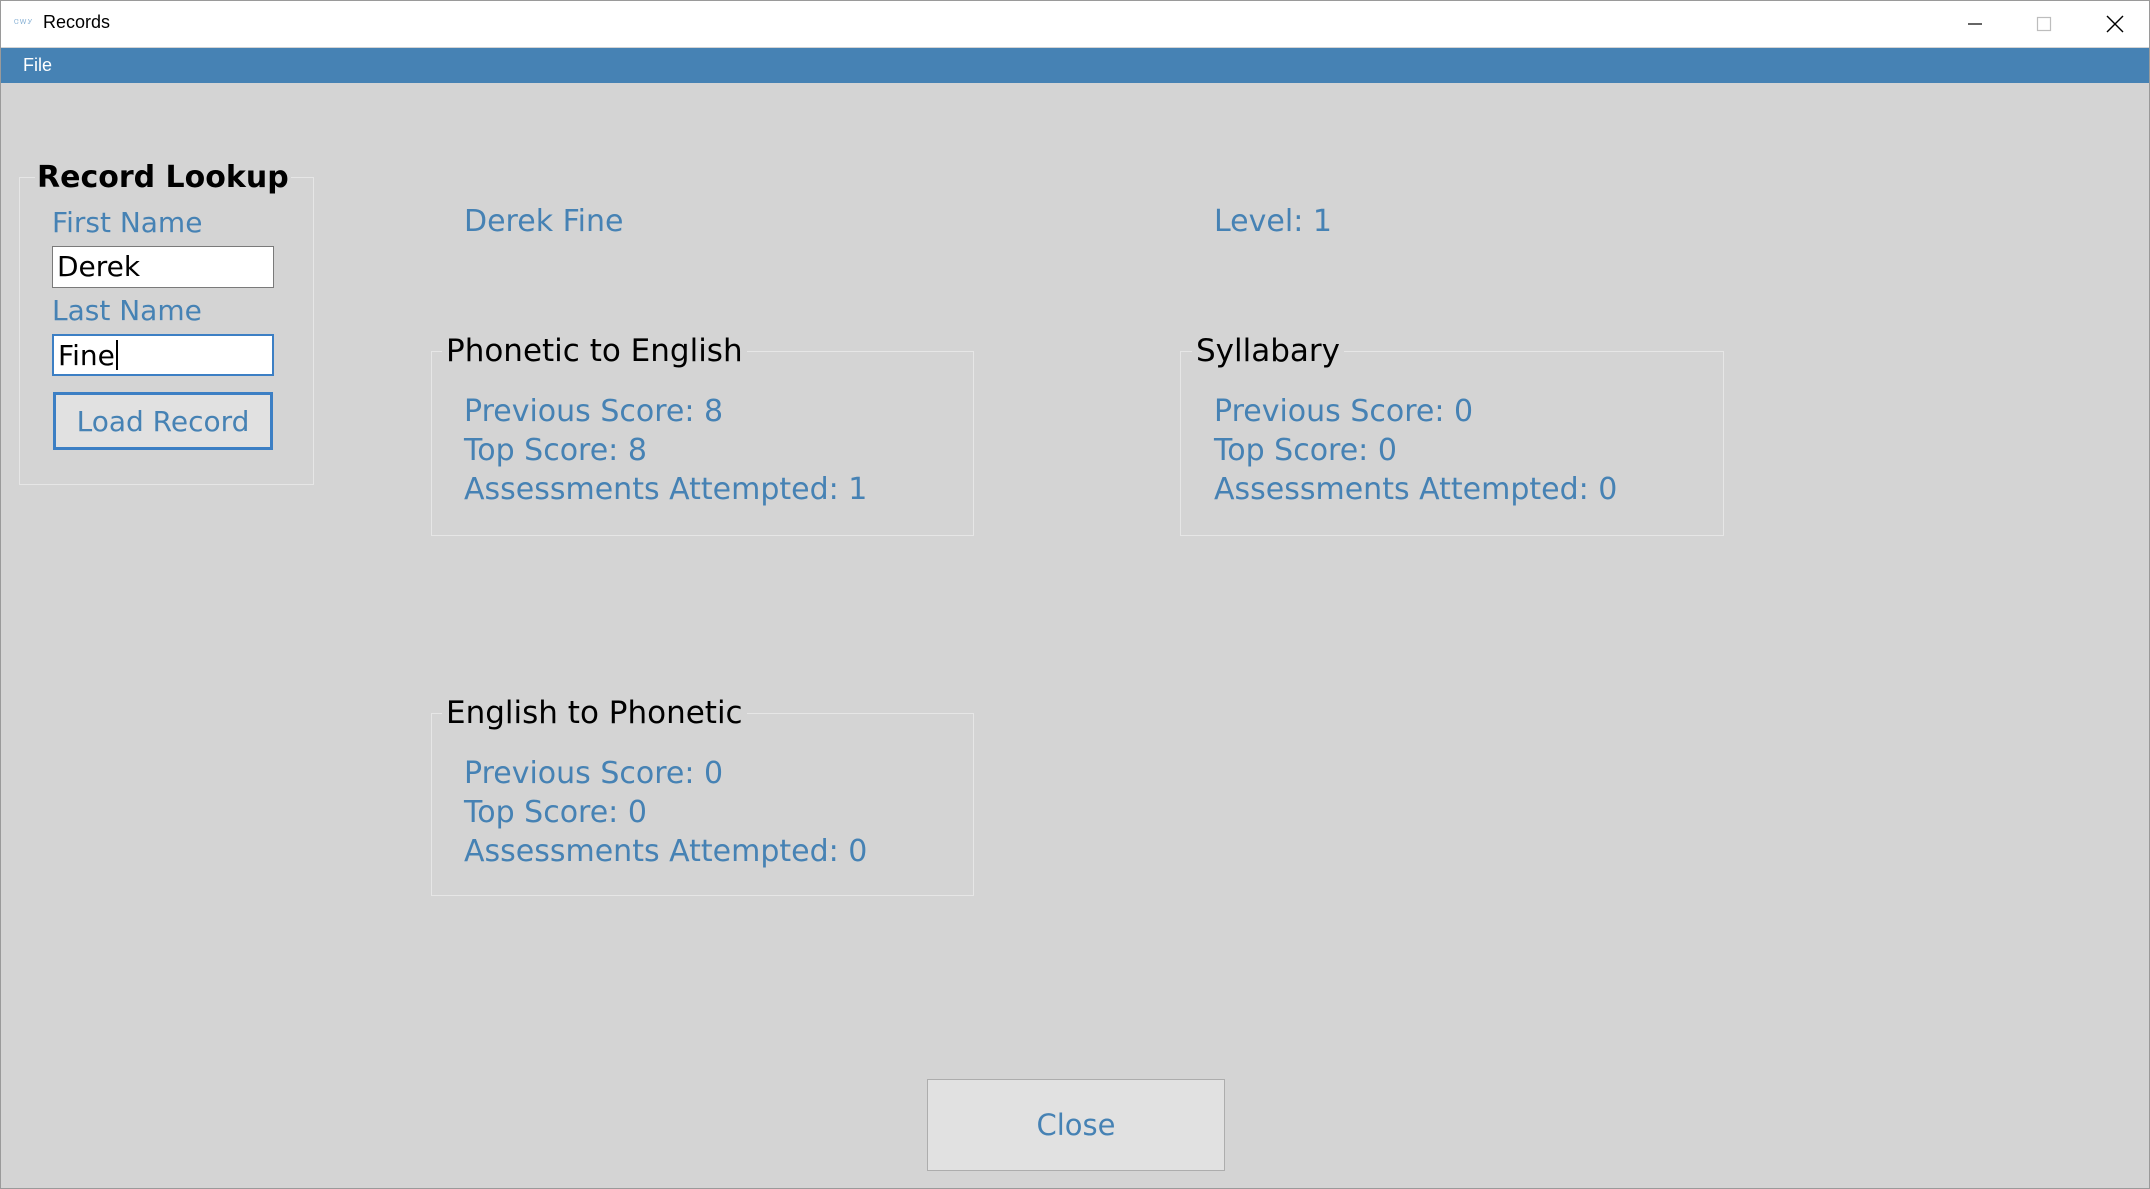 The width and height of the screenshot is (2150, 1189). What do you see at coordinates (127, 222) in the screenshot?
I see `first-name-label: First Name` at bounding box center [127, 222].